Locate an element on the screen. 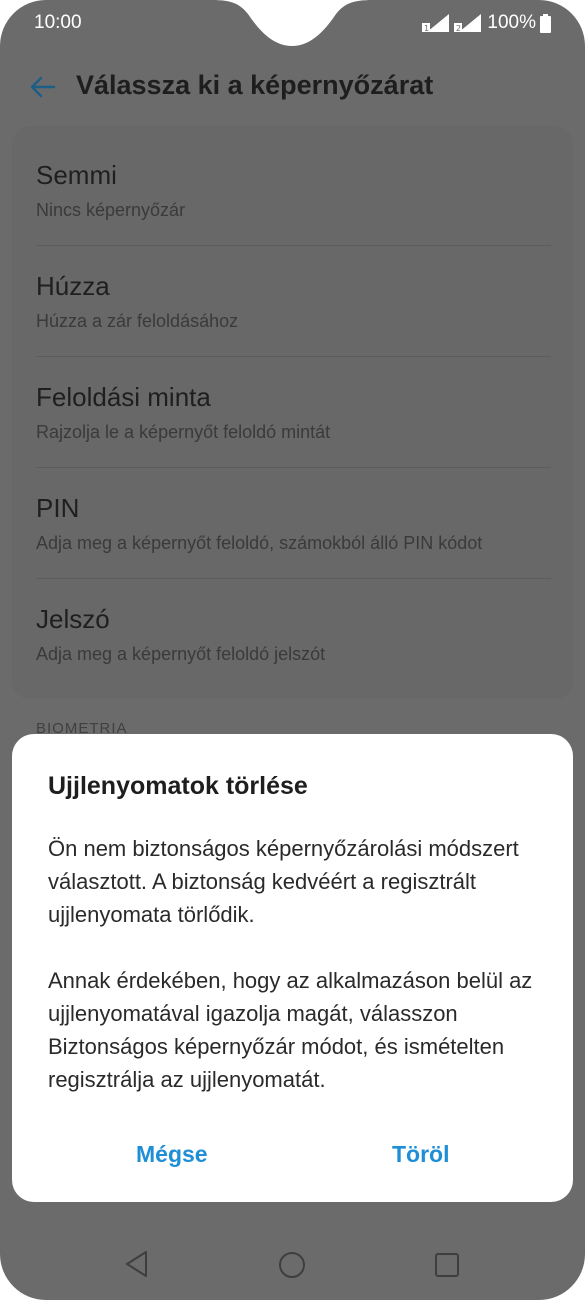 The height and width of the screenshot is (1300, 585). status-time: 10:00 is located at coordinates (58, 22).